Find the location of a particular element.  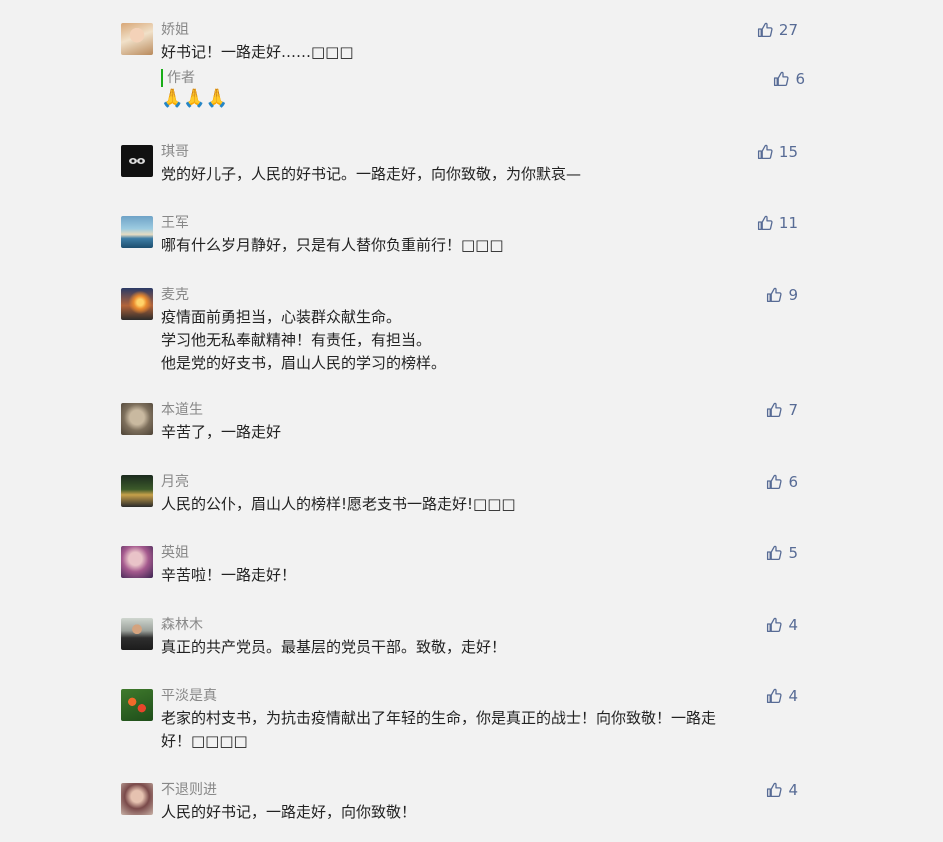

commenter-name: 王军 is located at coordinates (175, 223).